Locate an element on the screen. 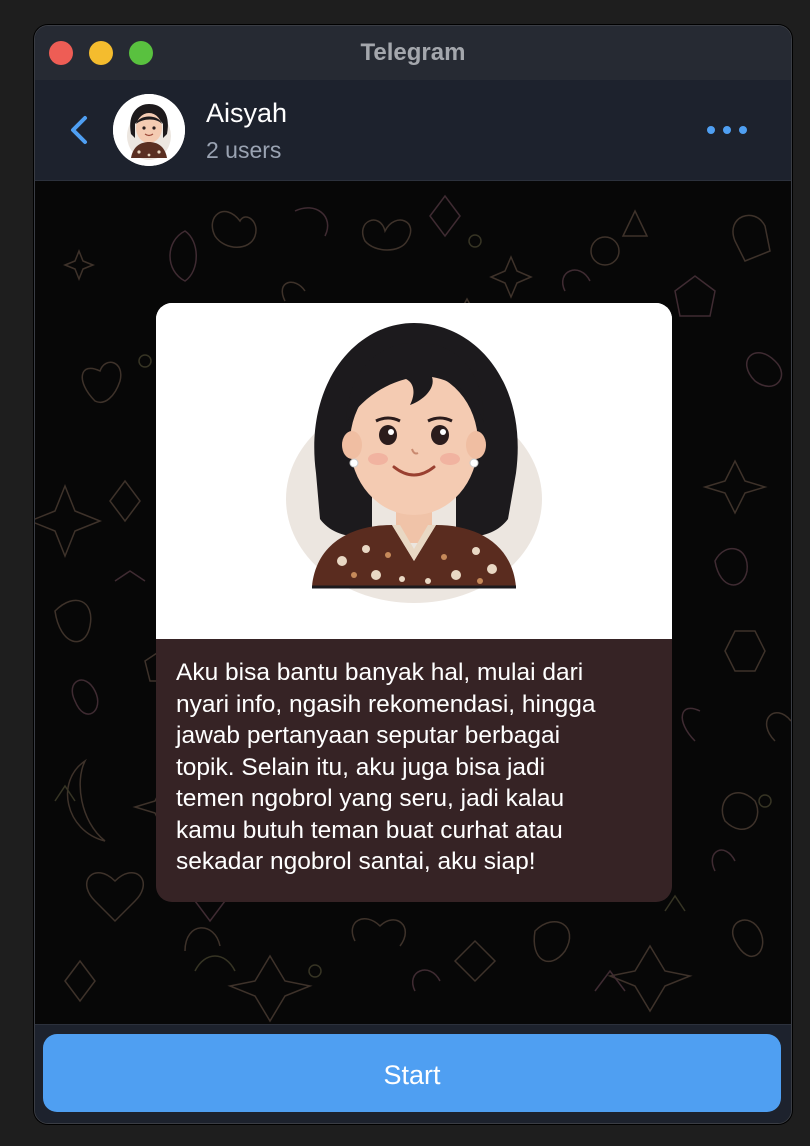 This screenshot has width=810, height=1146. window-title: Telegram is located at coordinates (413, 52).